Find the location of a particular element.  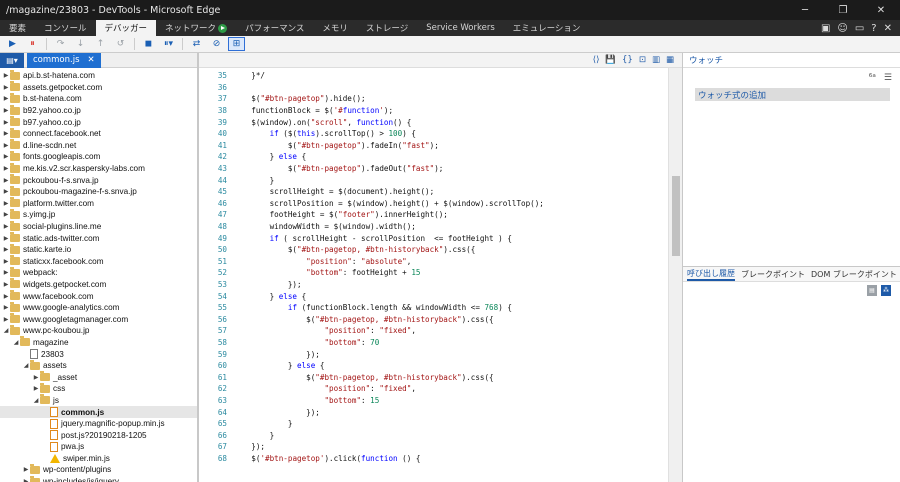

tab-emulation: エミュレーション is located at coordinates (547, 28).